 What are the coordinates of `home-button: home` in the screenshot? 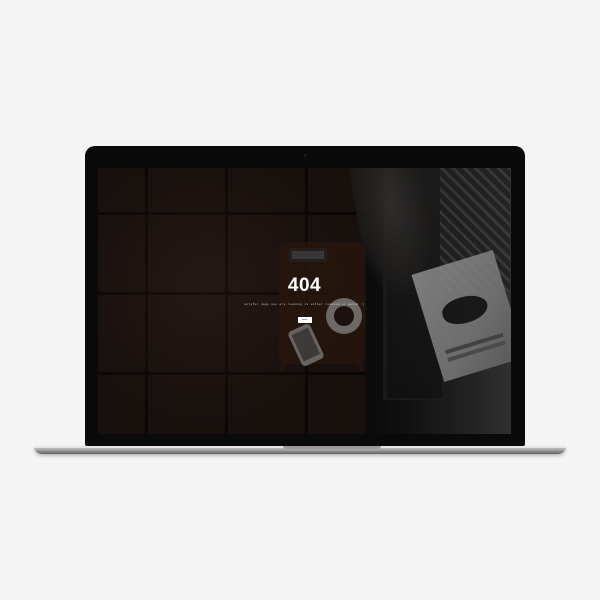 It's located at (304, 320).